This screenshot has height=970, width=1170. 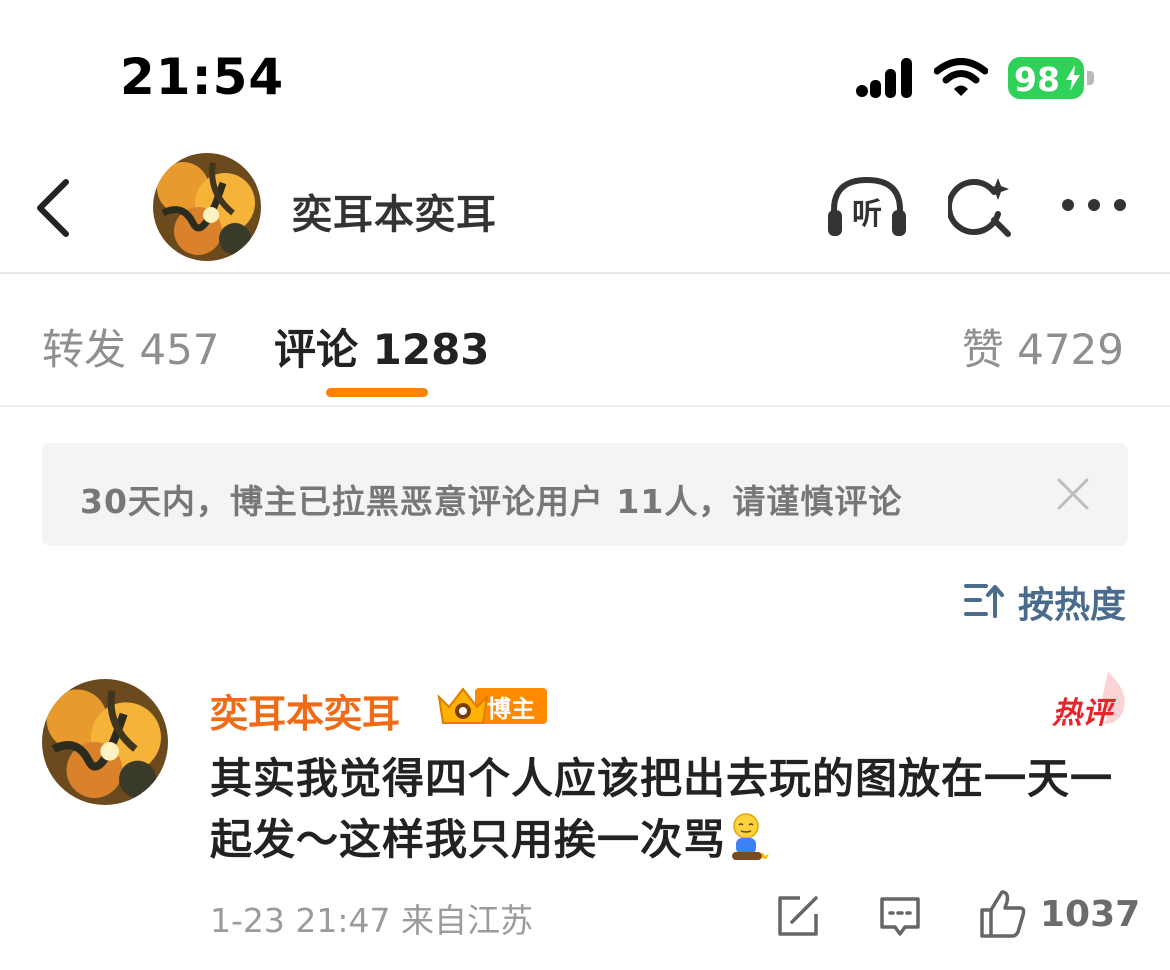 I want to click on share-button, so click(x=798, y=916).